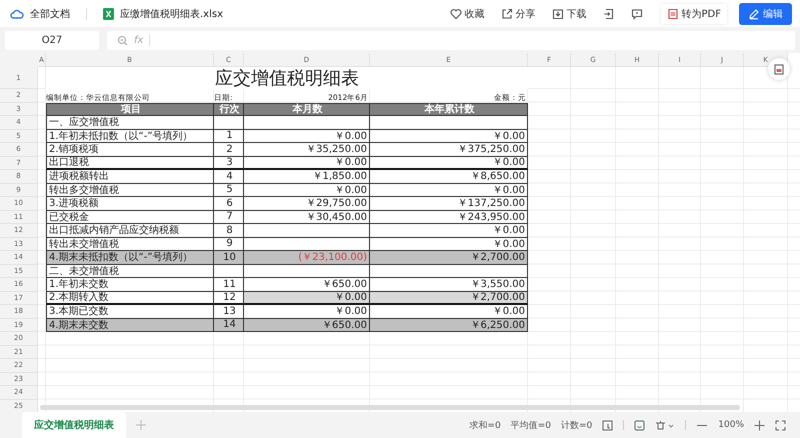  What do you see at coordinates (287, 78) in the screenshot?
I see `sheet-title: 应交增值税明细表` at bounding box center [287, 78].